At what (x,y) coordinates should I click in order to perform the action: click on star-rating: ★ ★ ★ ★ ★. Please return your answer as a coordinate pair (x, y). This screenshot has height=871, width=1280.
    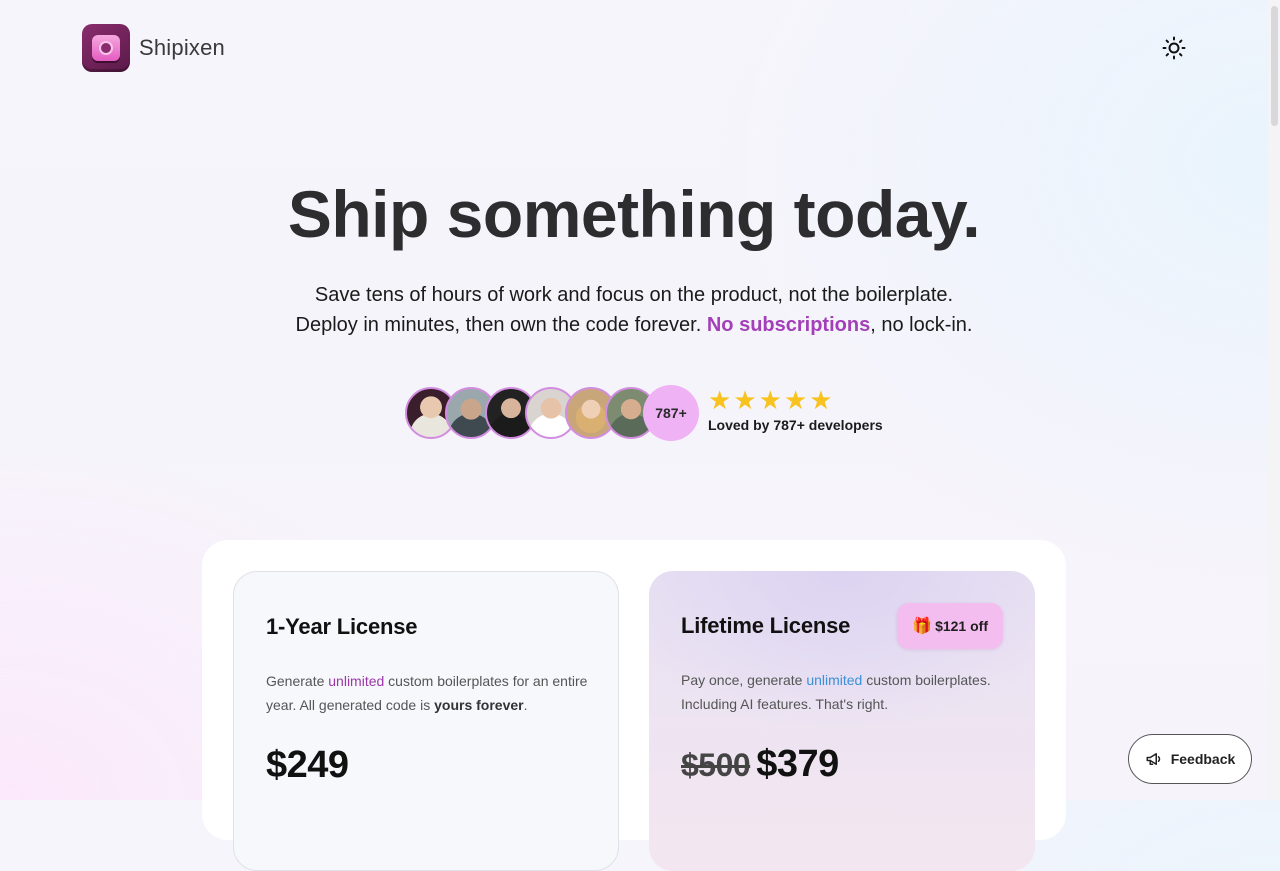
    Looking at the image, I should click on (795, 400).